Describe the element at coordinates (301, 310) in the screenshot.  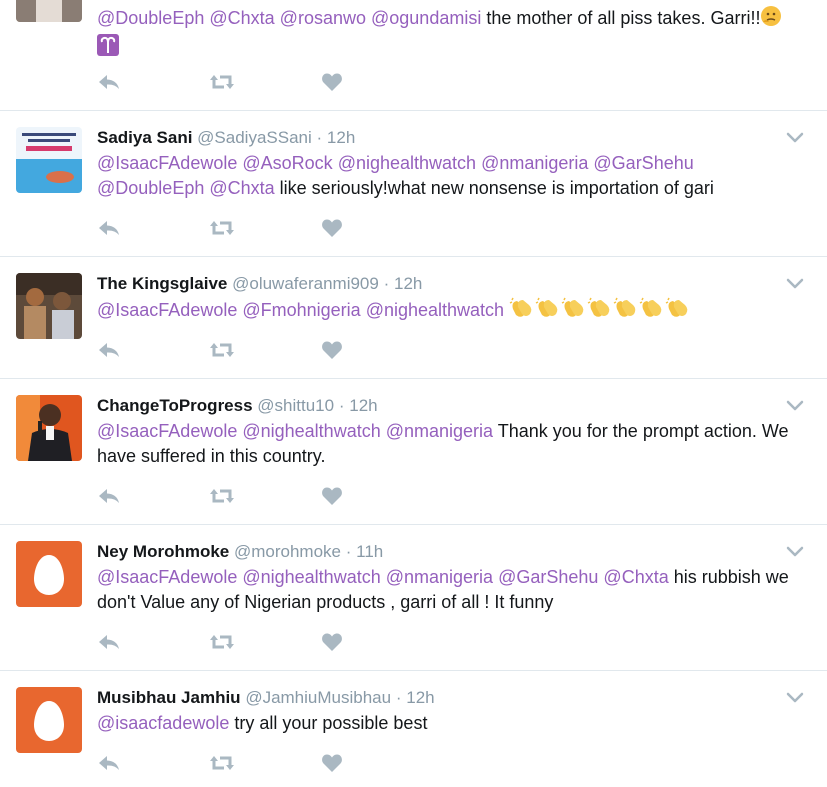
I see `mention-link: @Fmohnigeria` at that location.